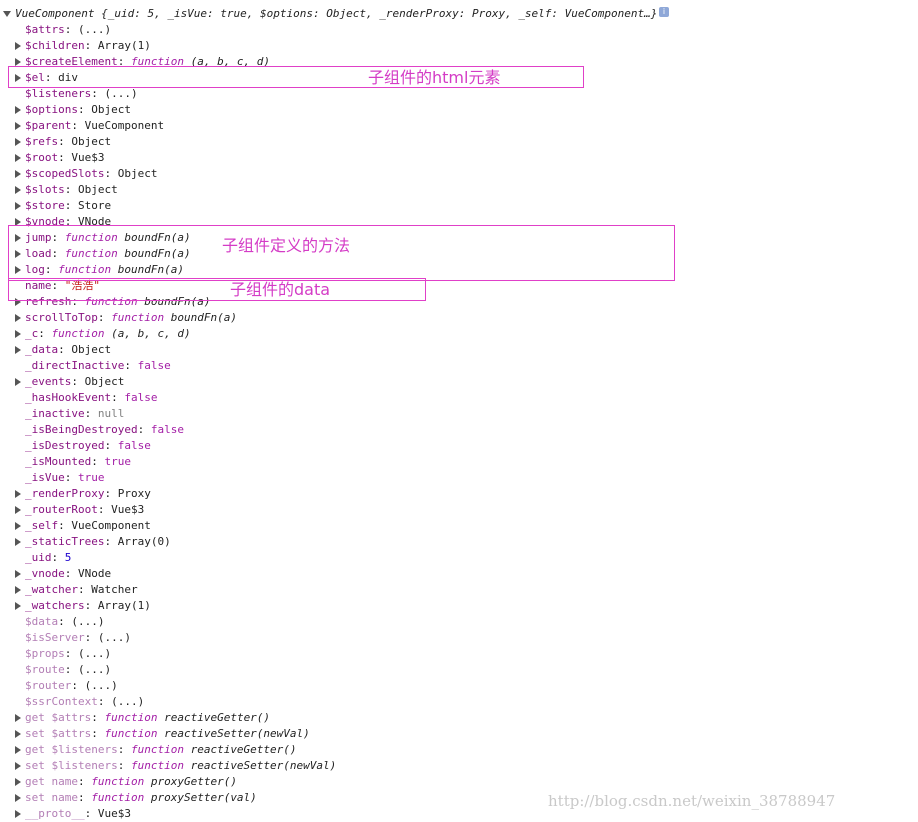  I want to click on property-text: _watcher: Watcher, so click(81, 590).